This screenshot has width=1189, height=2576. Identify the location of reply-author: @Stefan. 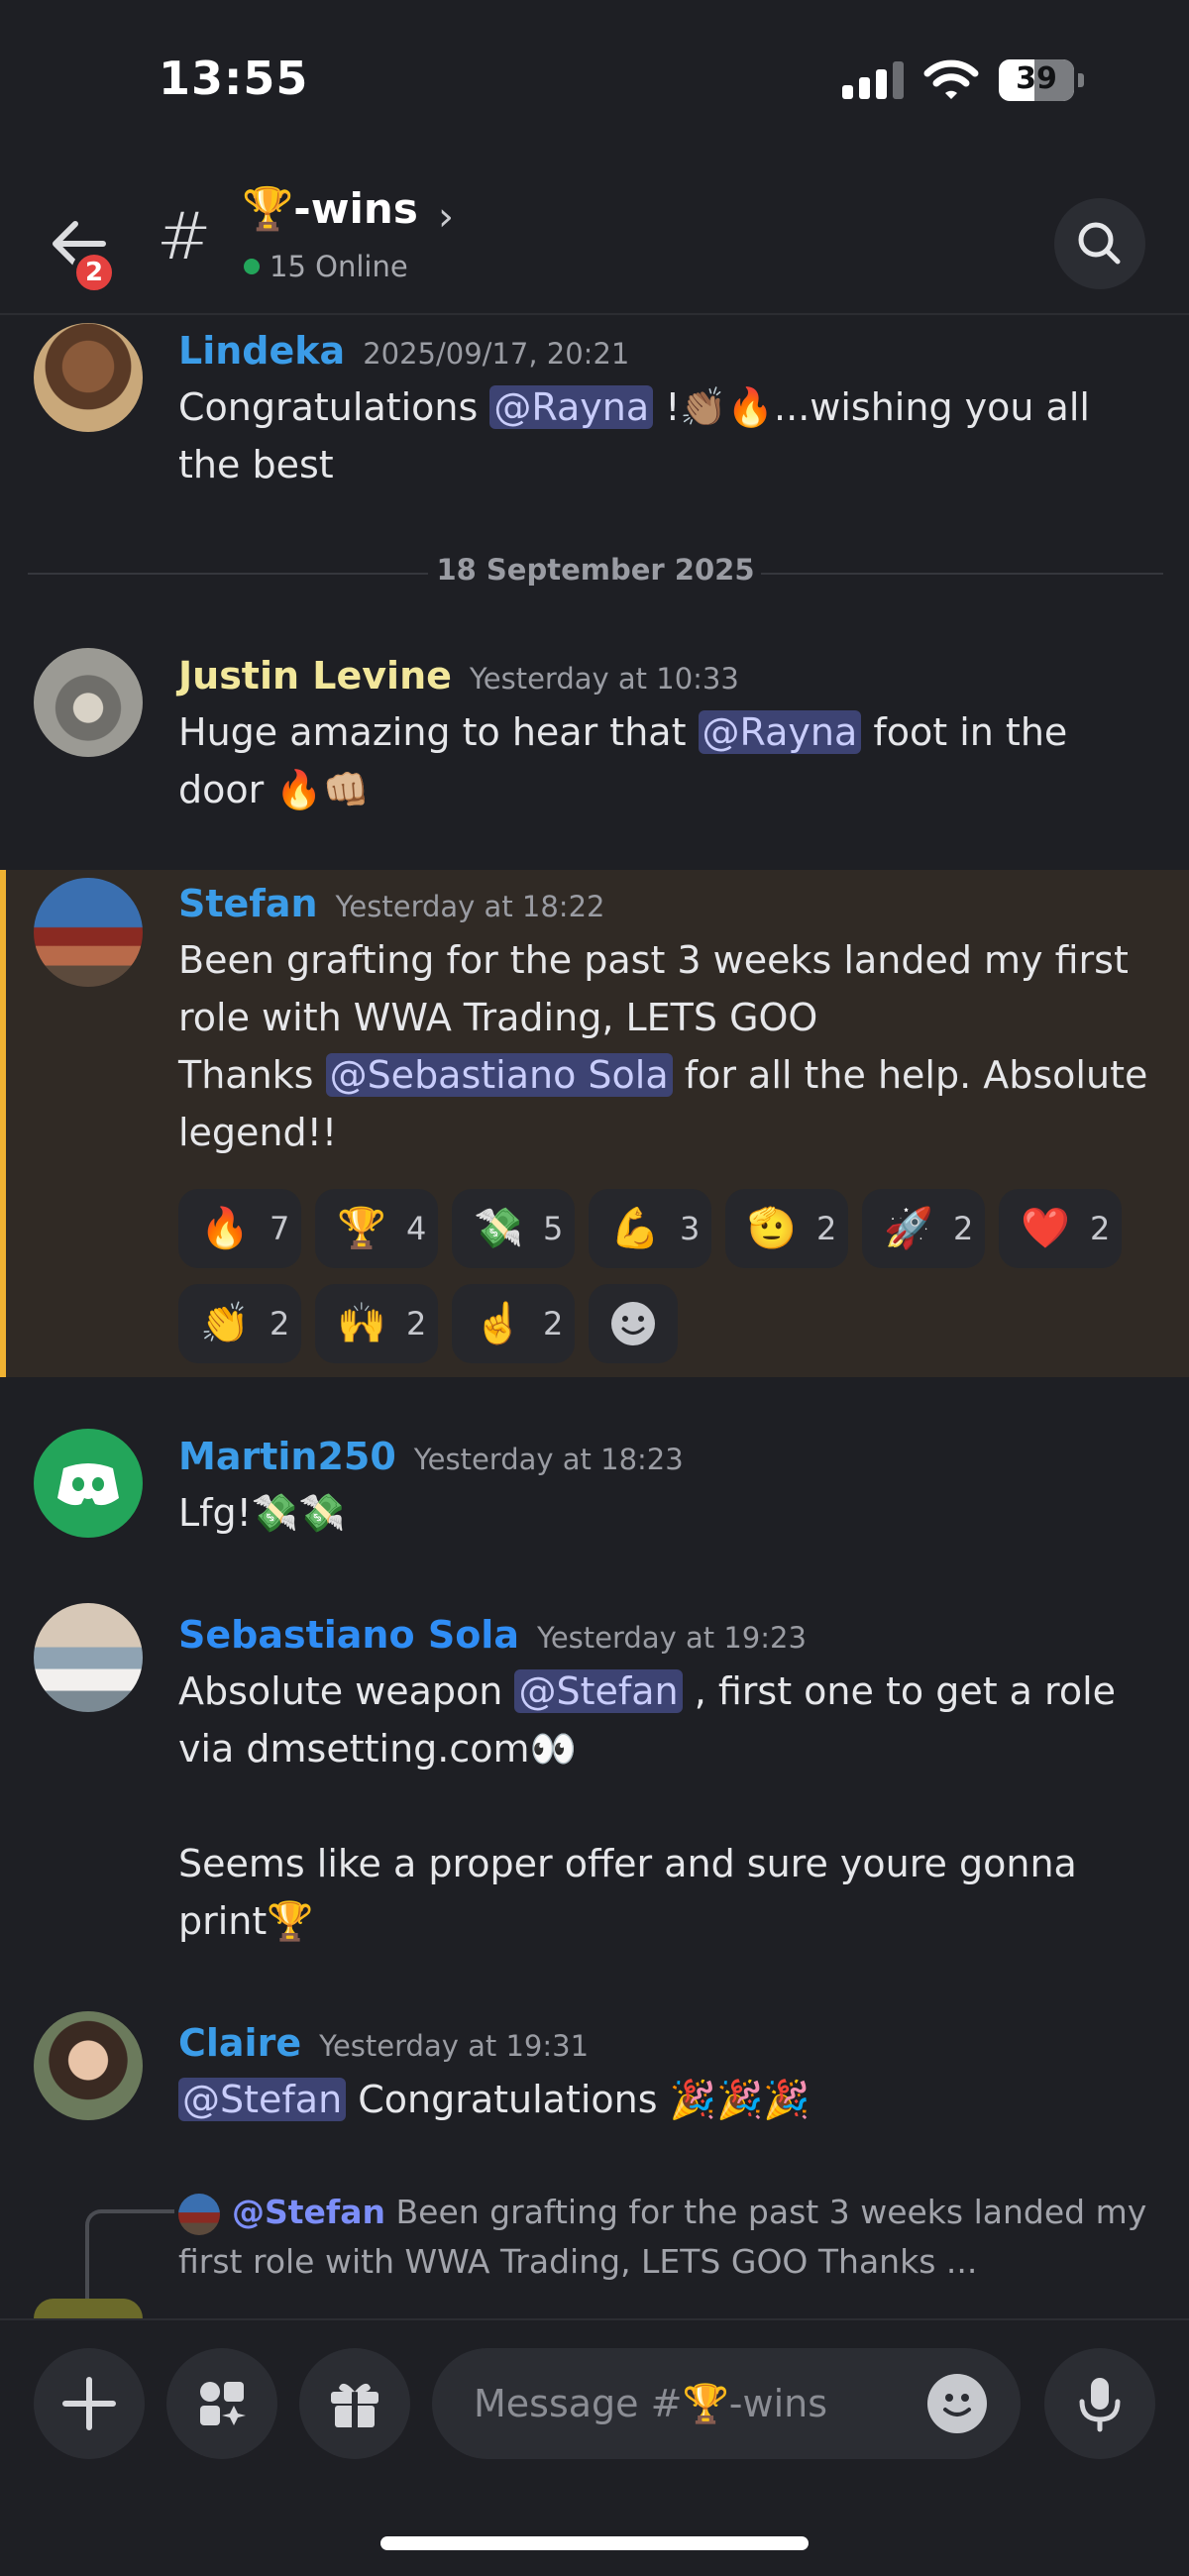
(308, 2212).